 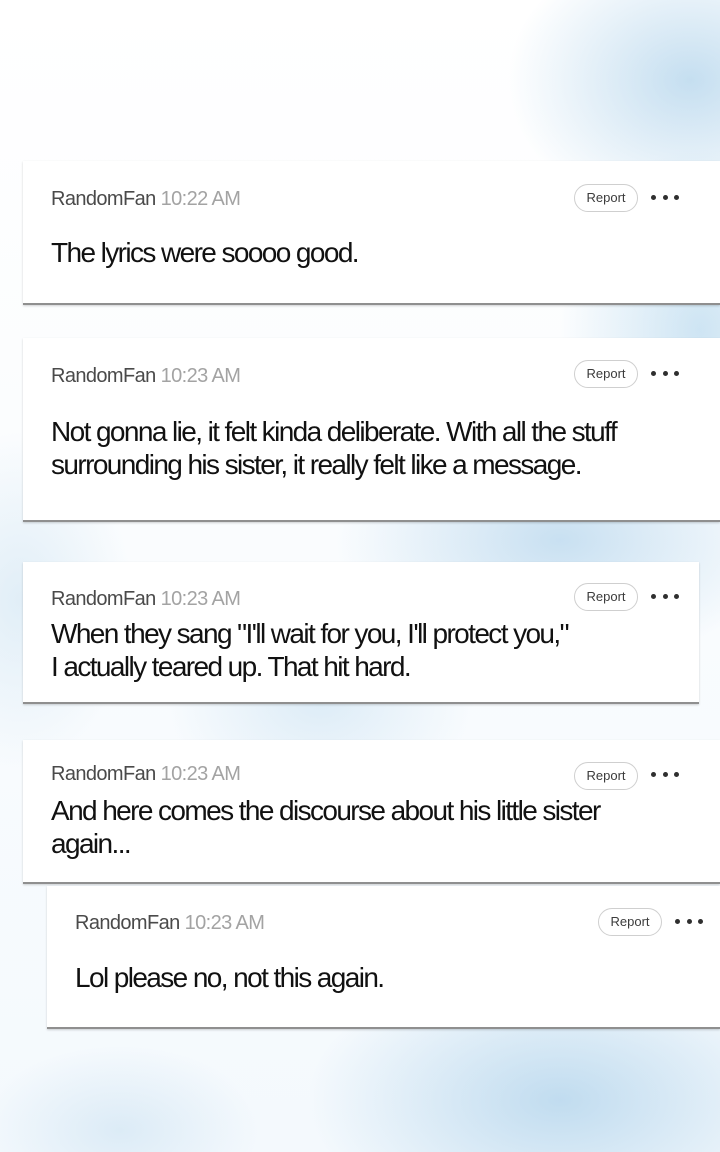 I want to click on comment-text-line: Lol please no, not this again., so click(x=230, y=977).